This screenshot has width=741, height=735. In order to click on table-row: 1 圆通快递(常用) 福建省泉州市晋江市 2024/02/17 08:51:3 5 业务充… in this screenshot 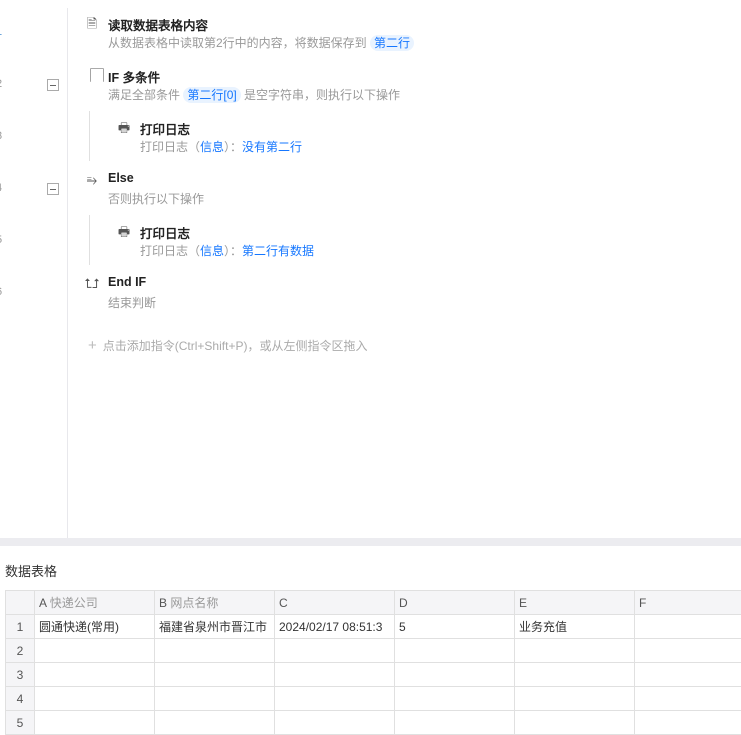, I will do `click(373, 626)`.